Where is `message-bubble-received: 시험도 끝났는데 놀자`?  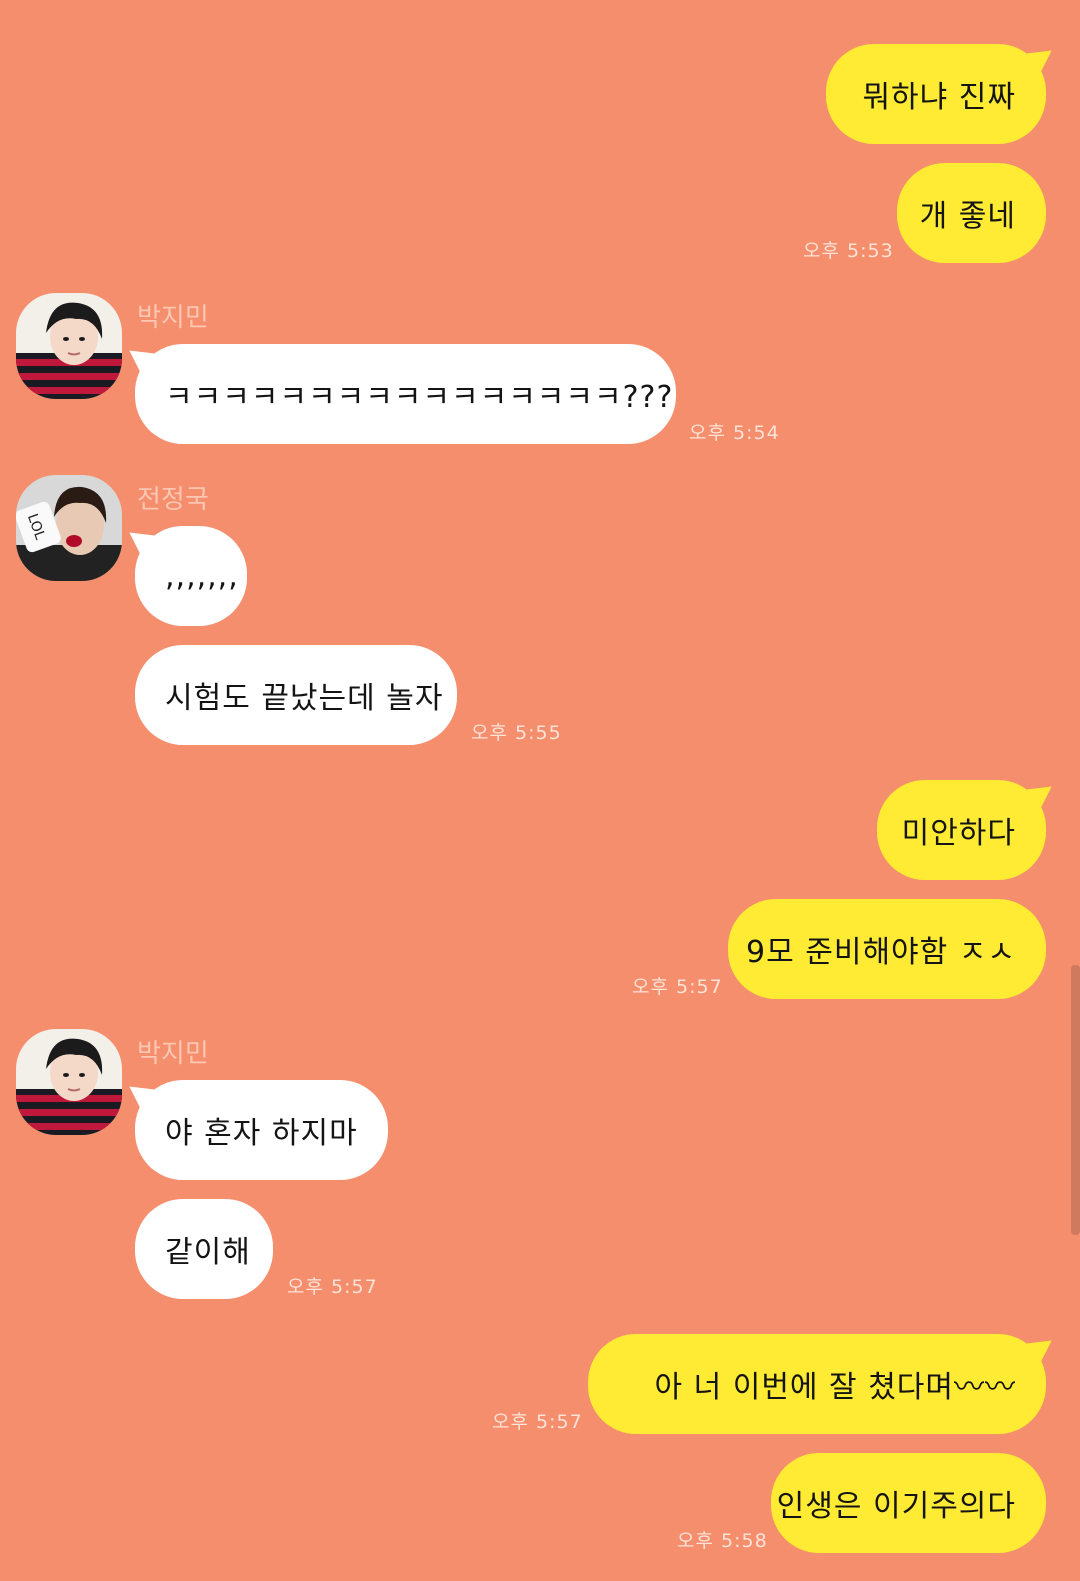
message-bubble-received: 시험도 끝났는데 놀자 is located at coordinates (296, 695).